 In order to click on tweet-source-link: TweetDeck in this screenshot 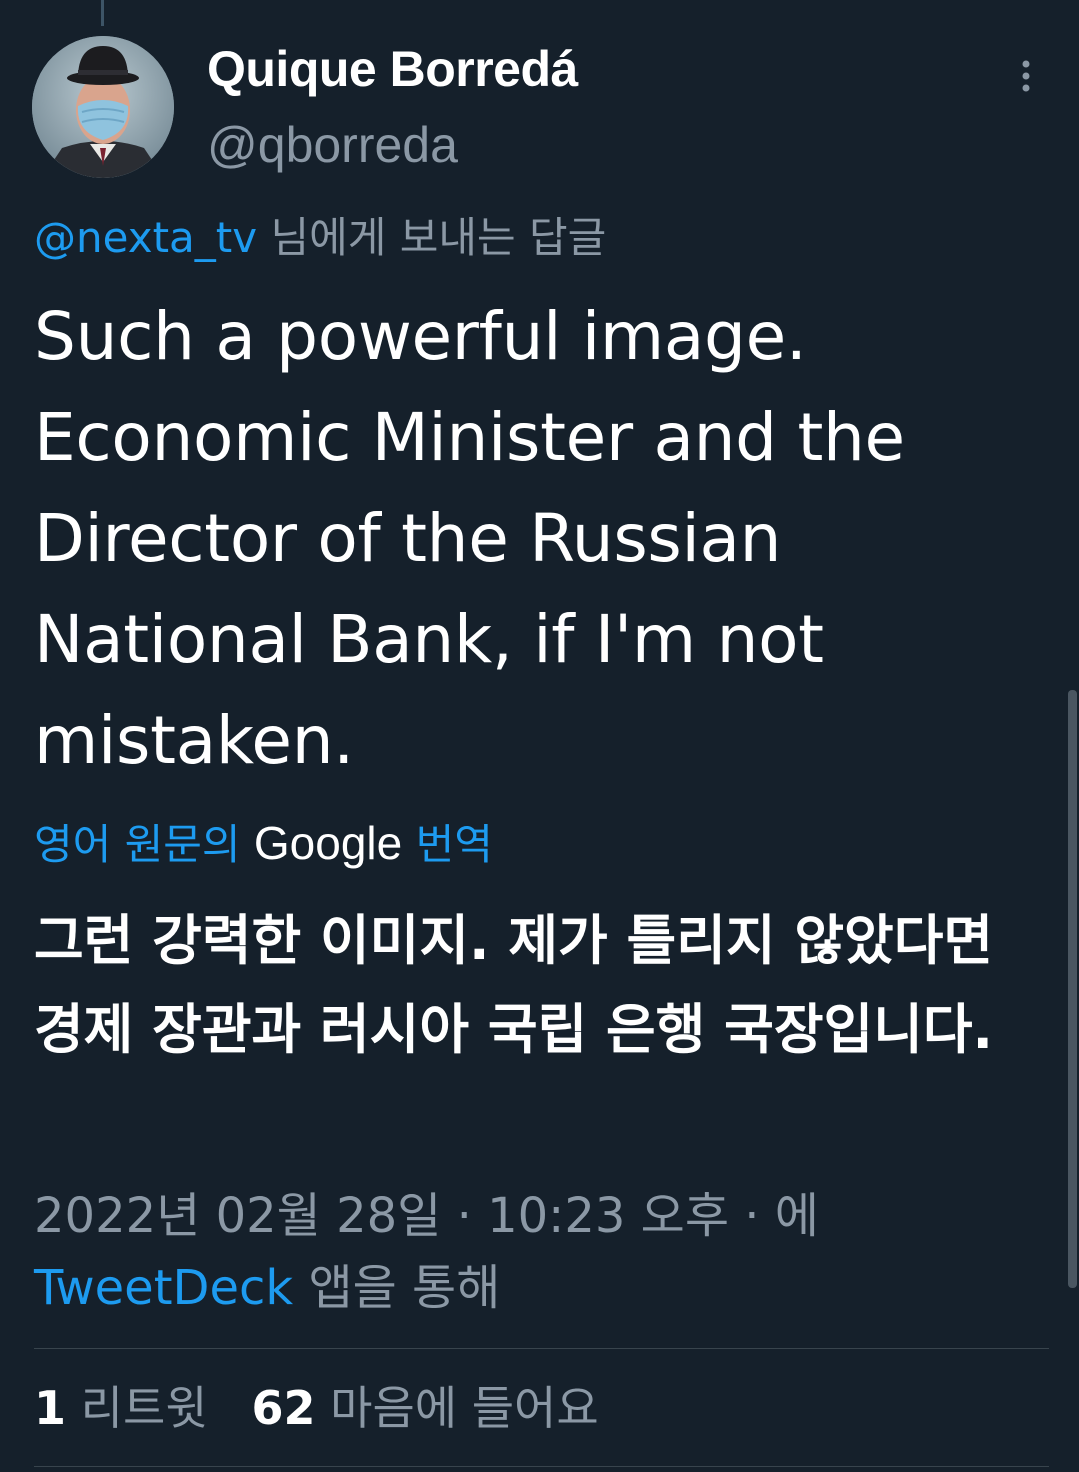, I will do `click(163, 1288)`.